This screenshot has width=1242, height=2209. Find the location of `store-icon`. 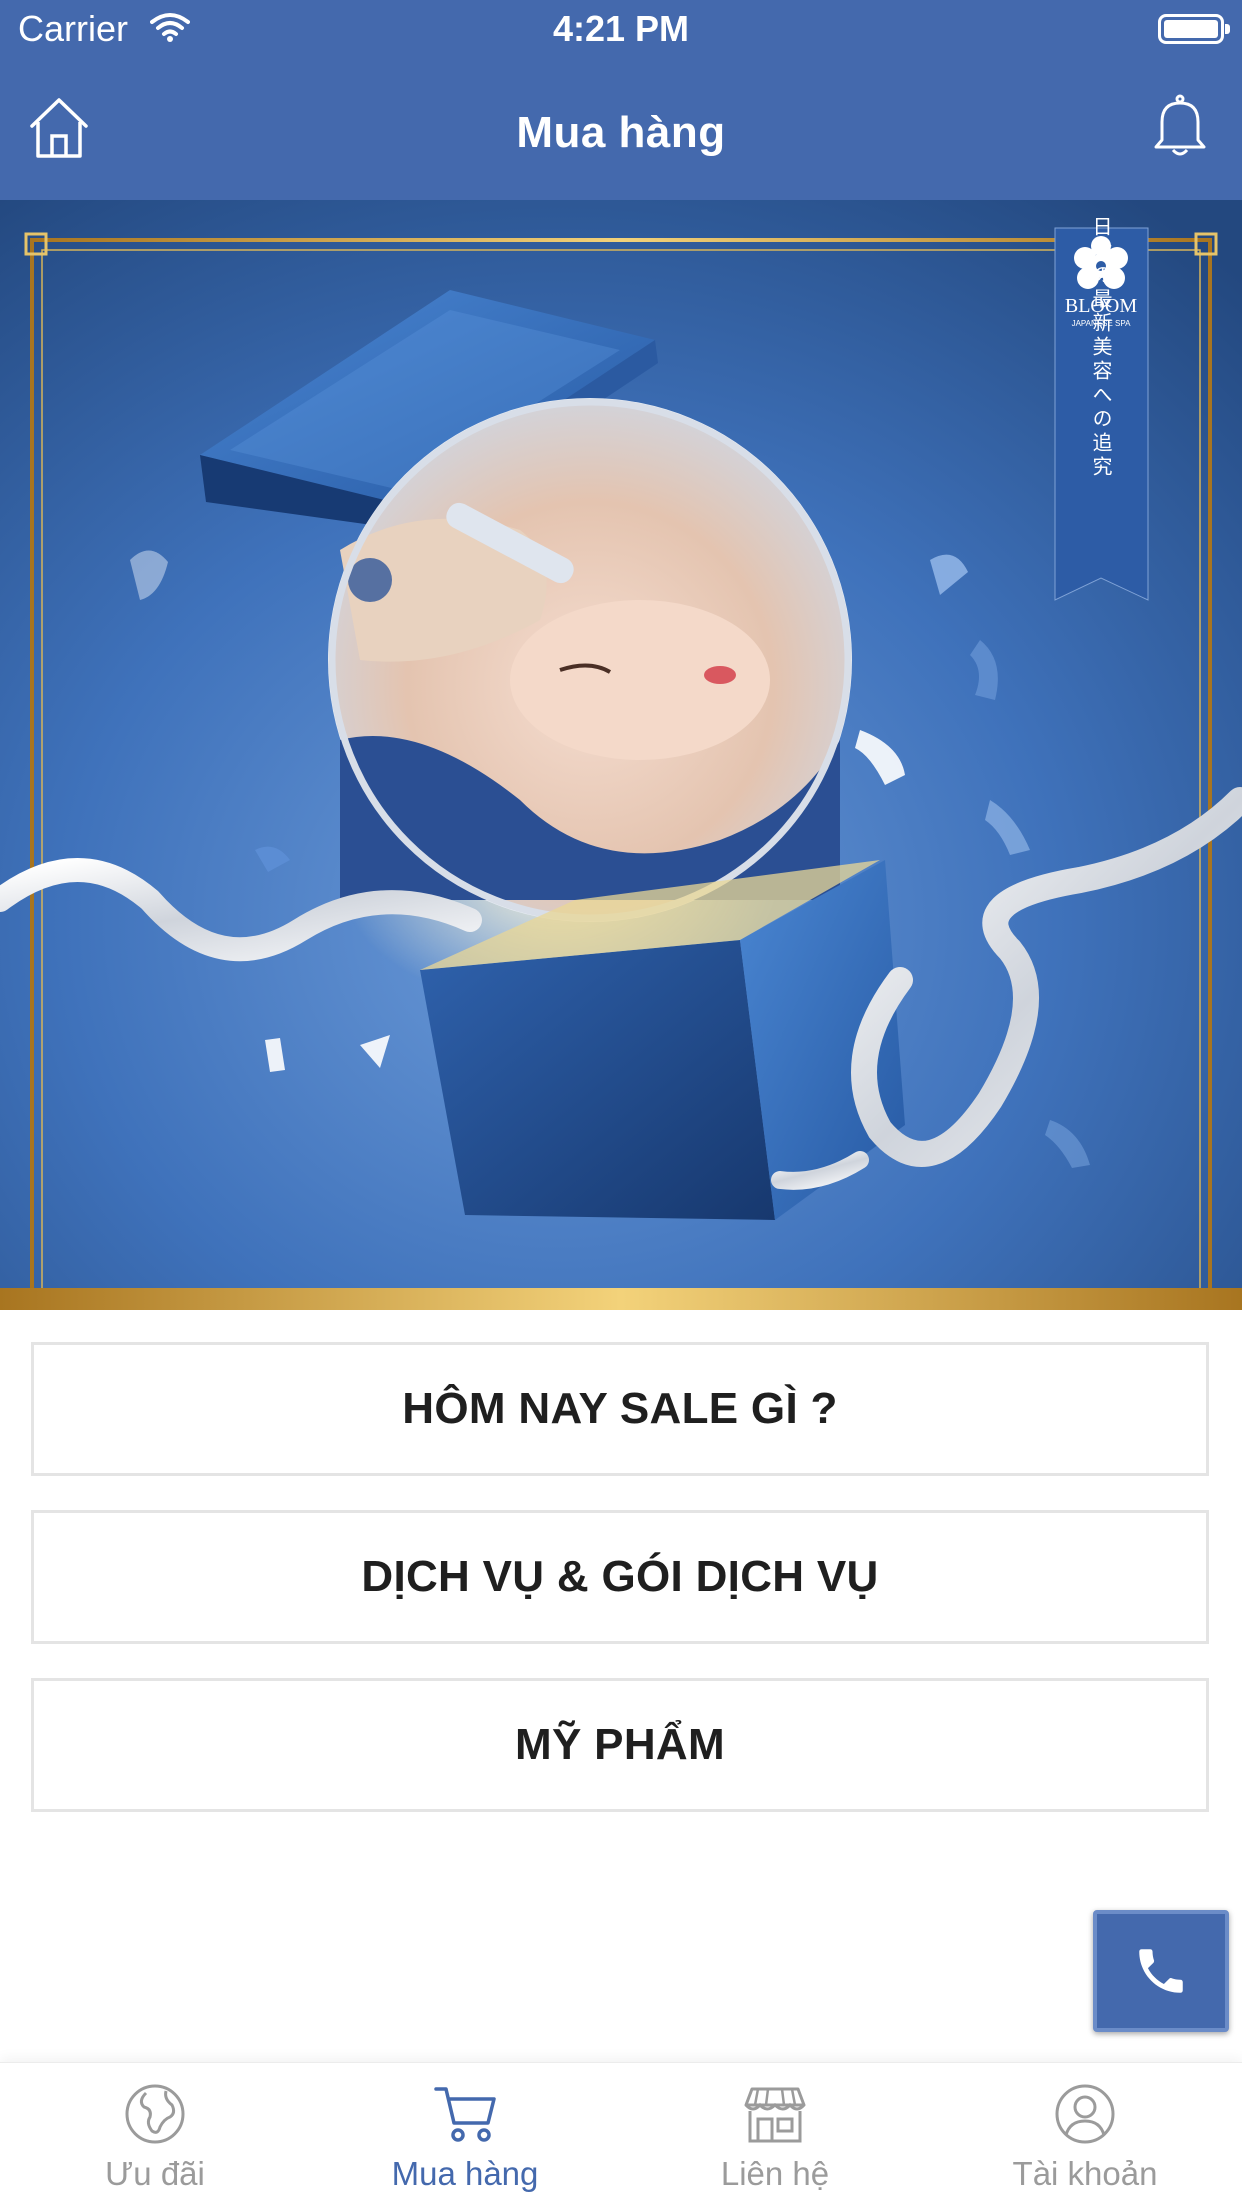

store-icon is located at coordinates (775, 2115).